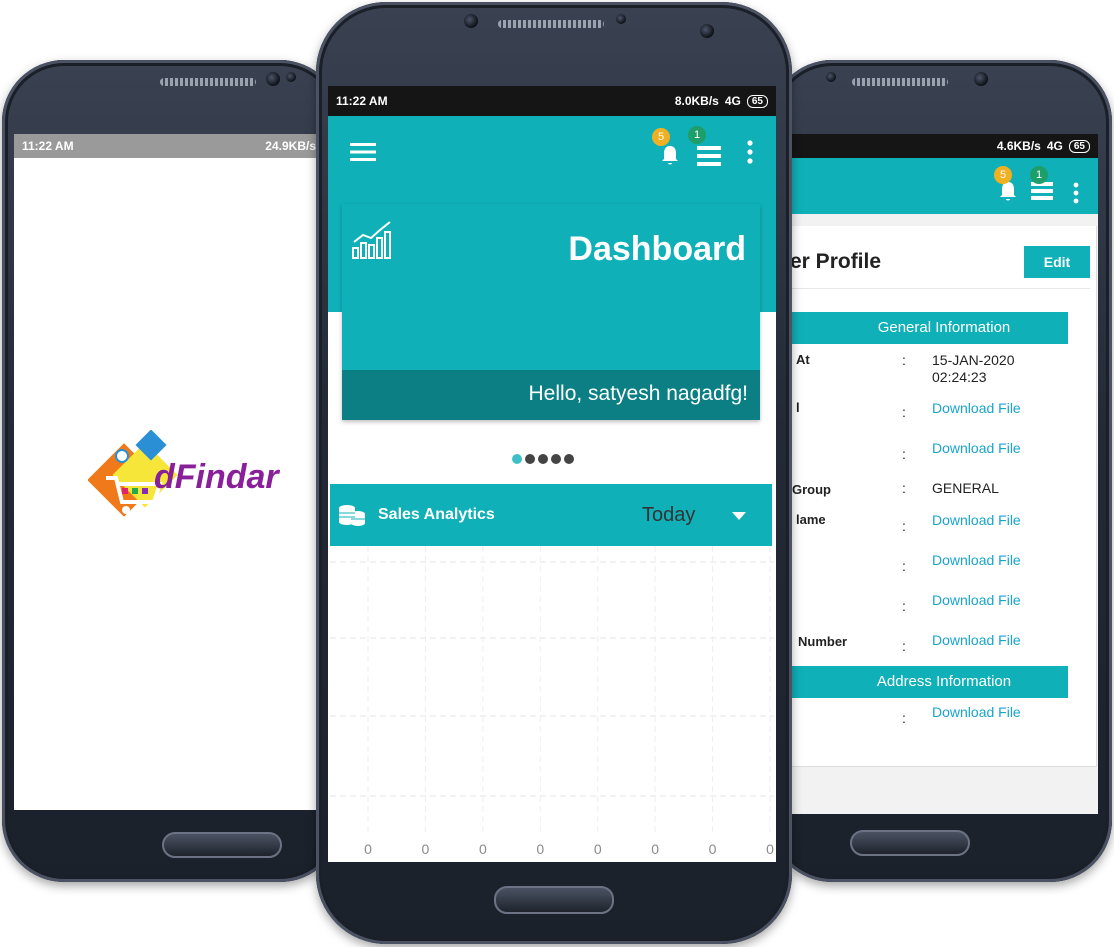 This screenshot has height=947, width=1114. Describe the element at coordinates (944, 146) in the screenshot. I see `right-status-bar: 4.6KB/s 4G 65` at that location.